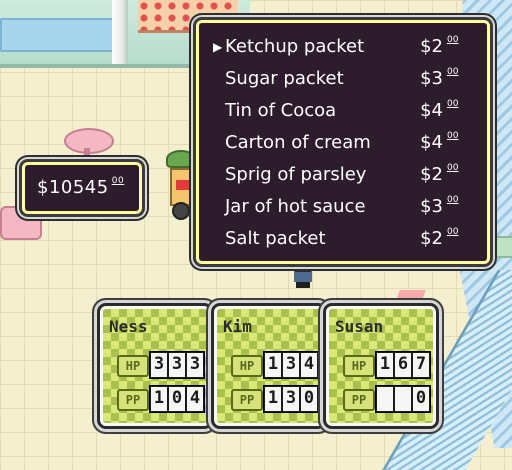 Image resolution: width=512 pixels, height=470 pixels. What do you see at coordinates (303, 285) in the screenshot?
I see `player-feet` at bounding box center [303, 285].